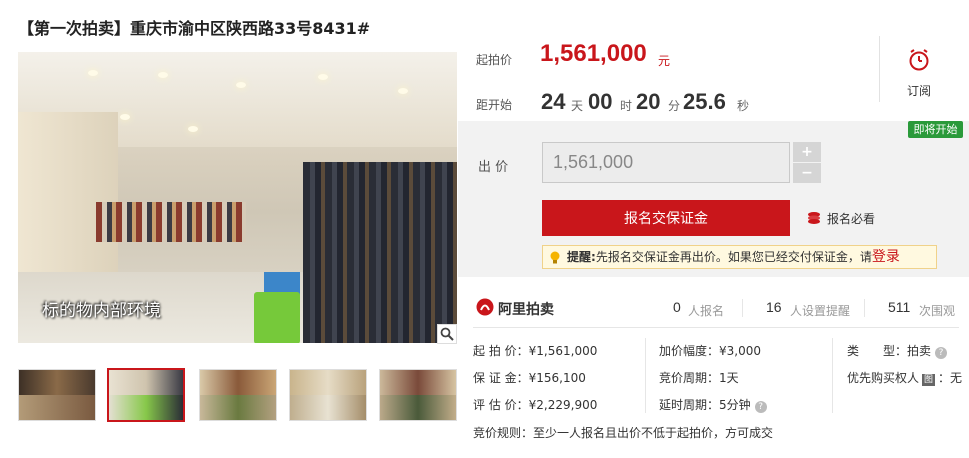  Describe the element at coordinates (666, 162) in the screenshot. I see `bid-input: 1,561,000` at that location.